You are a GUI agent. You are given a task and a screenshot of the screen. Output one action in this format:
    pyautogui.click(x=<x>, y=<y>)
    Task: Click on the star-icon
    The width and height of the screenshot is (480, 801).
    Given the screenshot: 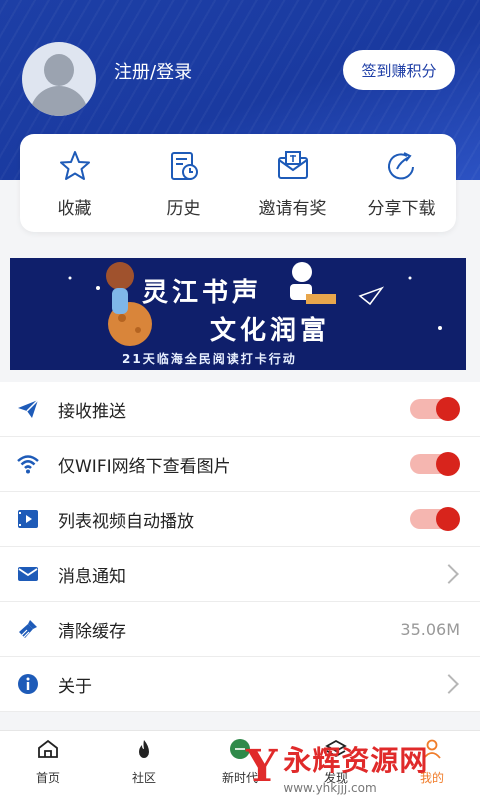 What is the action you would take?
    pyautogui.click(x=75, y=166)
    